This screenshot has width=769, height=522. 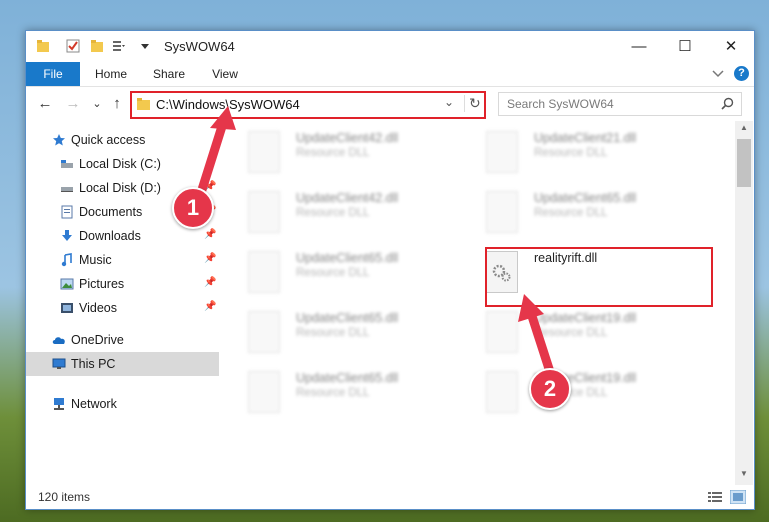 What do you see at coordinates (223, 118) in the screenshot?
I see `arrow-one-head` at bounding box center [223, 118].